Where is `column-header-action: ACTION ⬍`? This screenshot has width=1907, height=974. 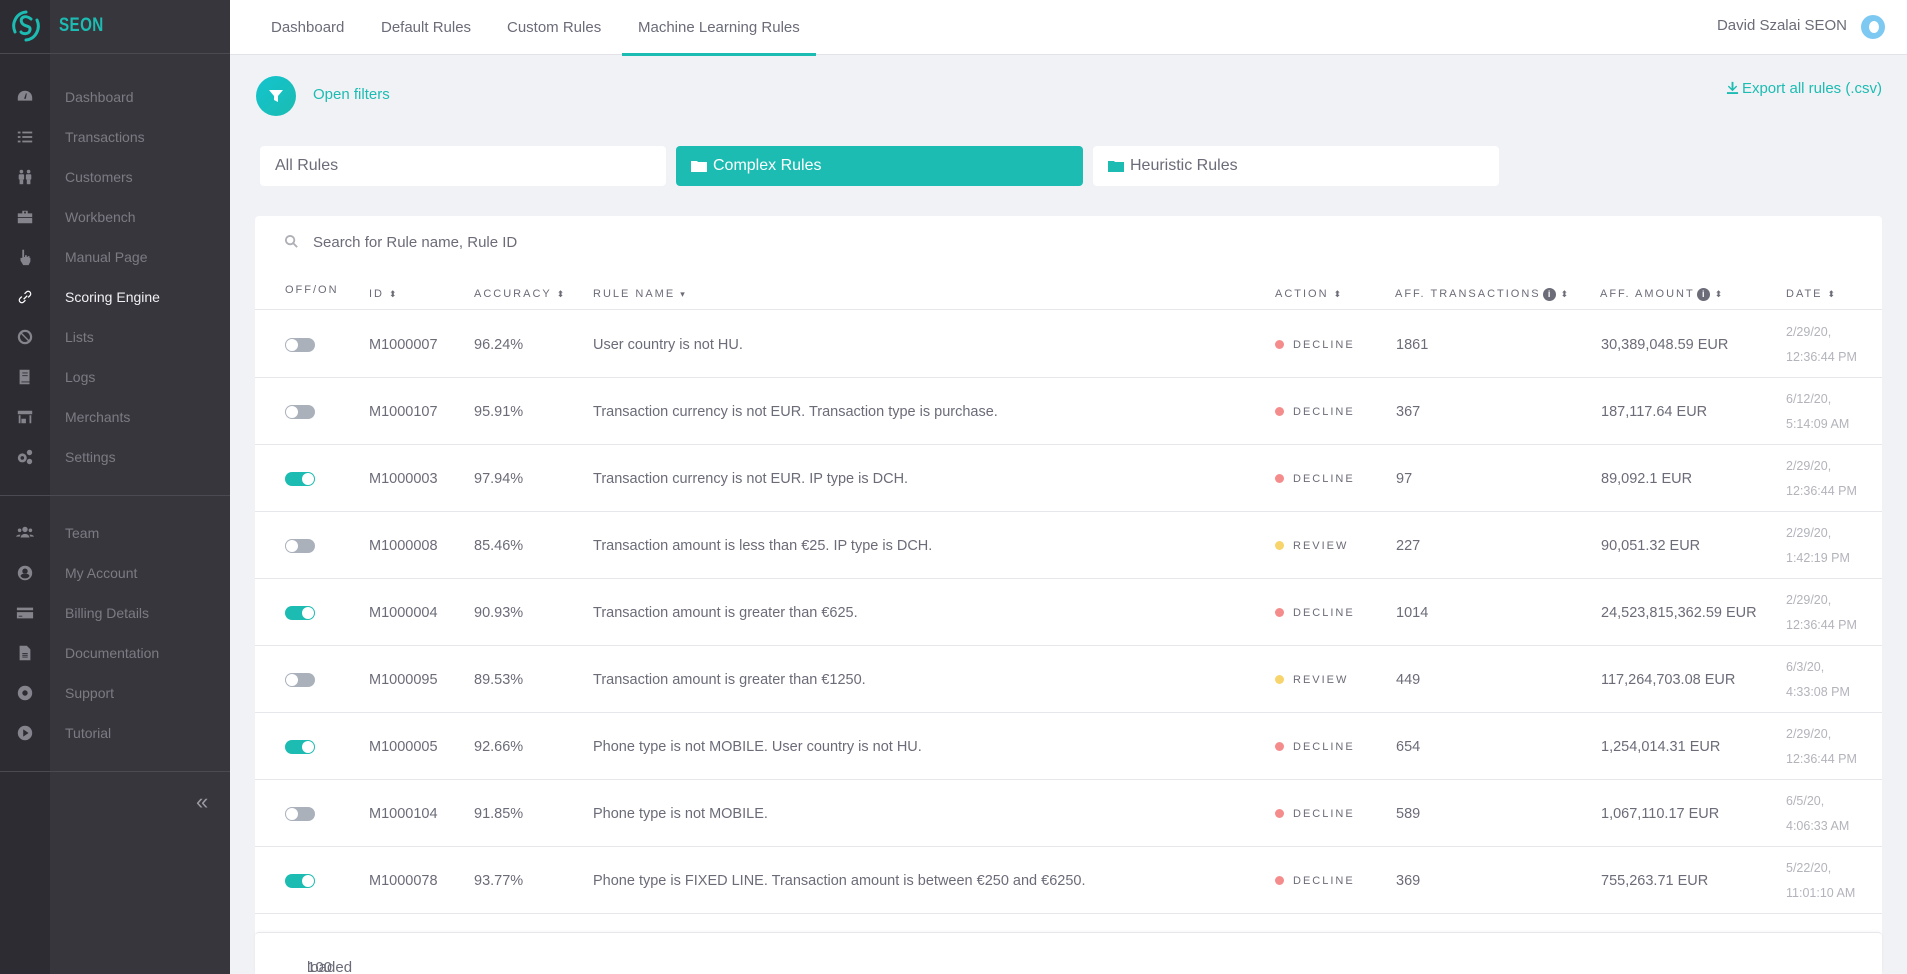
column-header-action: ACTION ⬍ is located at coordinates (1308, 294).